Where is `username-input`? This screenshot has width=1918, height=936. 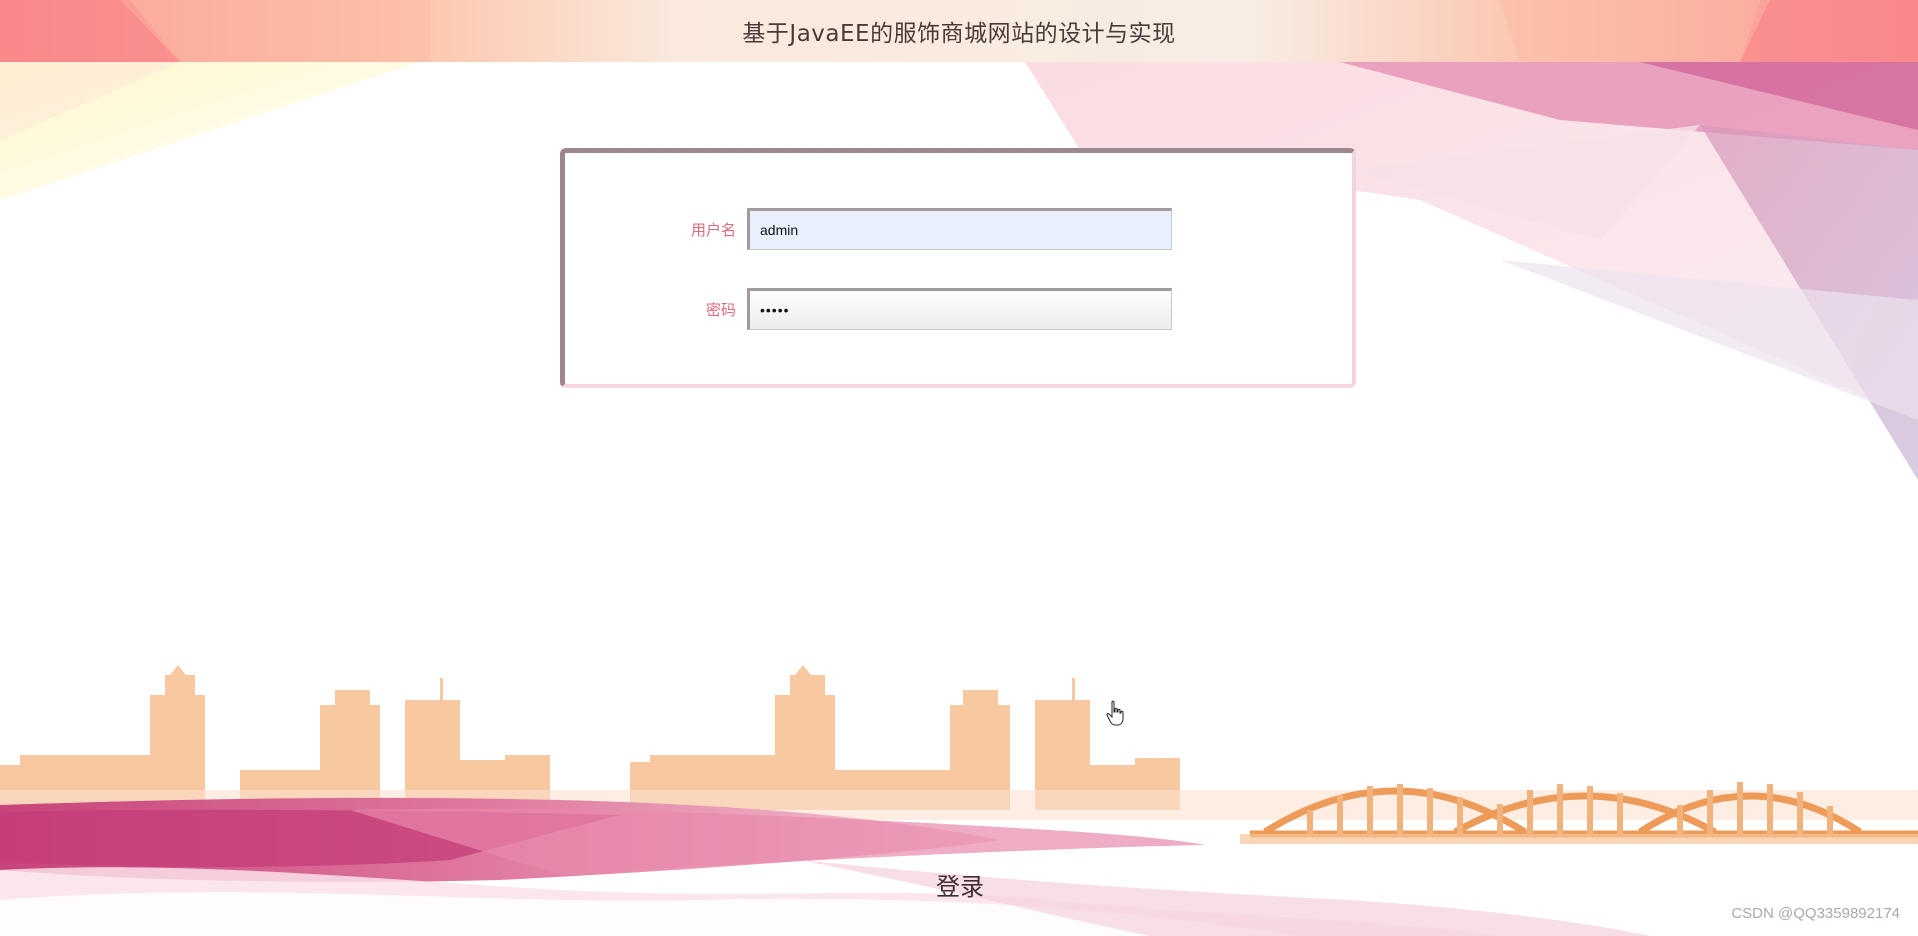 username-input is located at coordinates (959, 229).